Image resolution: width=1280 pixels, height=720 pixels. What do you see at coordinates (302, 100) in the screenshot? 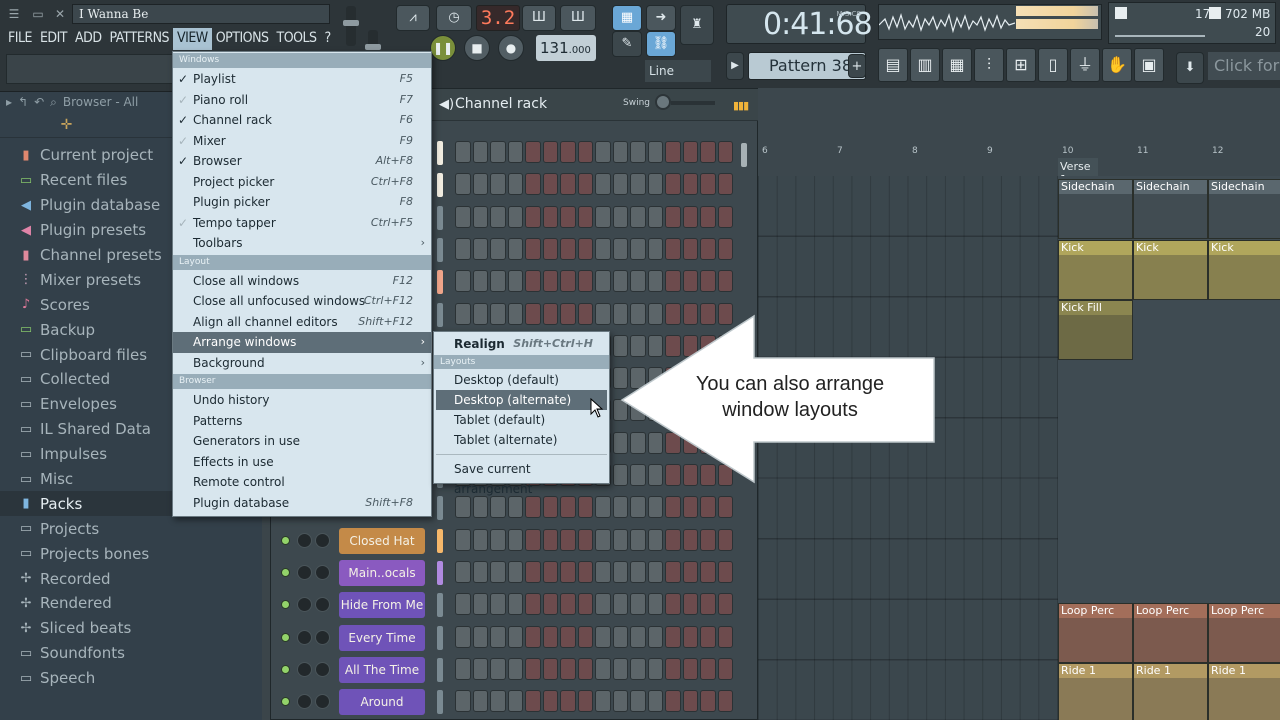
I see `view-menu-piano-roll: ✓ Piano roll F7` at bounding box center [302, 100].